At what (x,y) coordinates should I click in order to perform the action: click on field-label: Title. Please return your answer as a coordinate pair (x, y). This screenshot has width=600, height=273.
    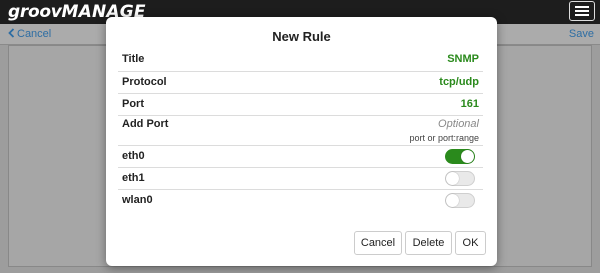
    Looking at the image, I should click on (133, 59).